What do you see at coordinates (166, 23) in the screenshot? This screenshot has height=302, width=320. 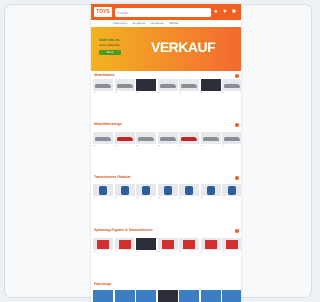 I see `nav-bar: Kategorien Angebote Neuheiten Marken` at bounding box center [166, 23].